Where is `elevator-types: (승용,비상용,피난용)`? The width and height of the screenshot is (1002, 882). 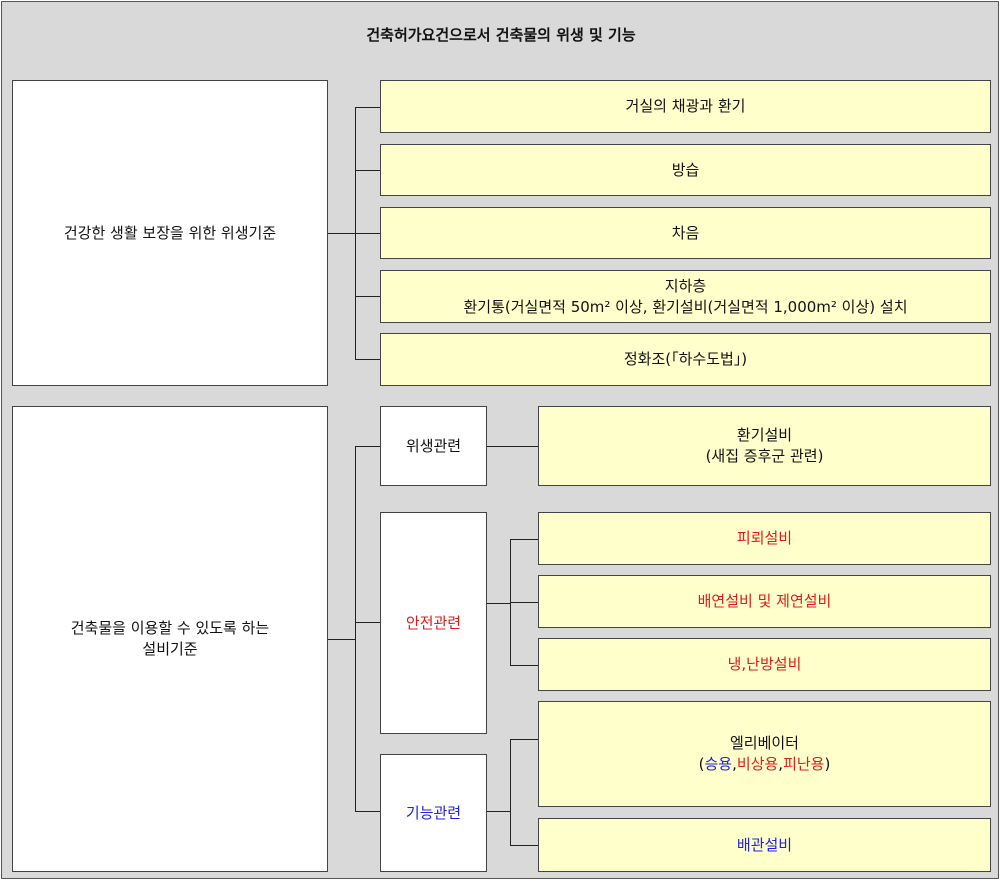 elevator-types: (승용,비상용,피난용) is located at coordinates (765, 764).